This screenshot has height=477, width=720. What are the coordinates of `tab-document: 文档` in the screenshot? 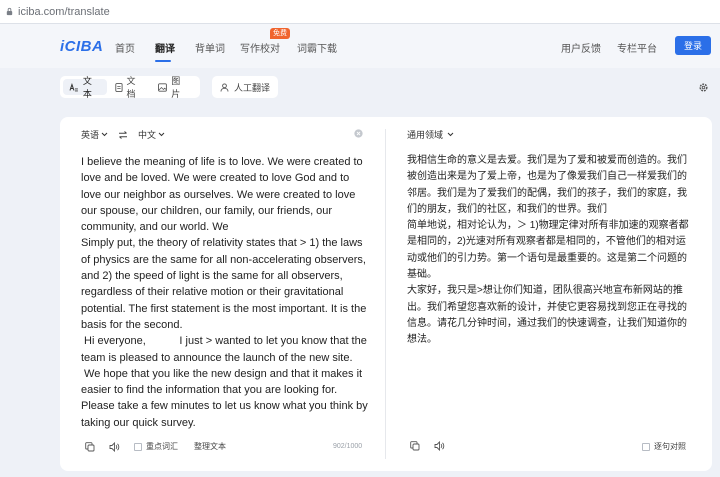 It's located at (130, 87).